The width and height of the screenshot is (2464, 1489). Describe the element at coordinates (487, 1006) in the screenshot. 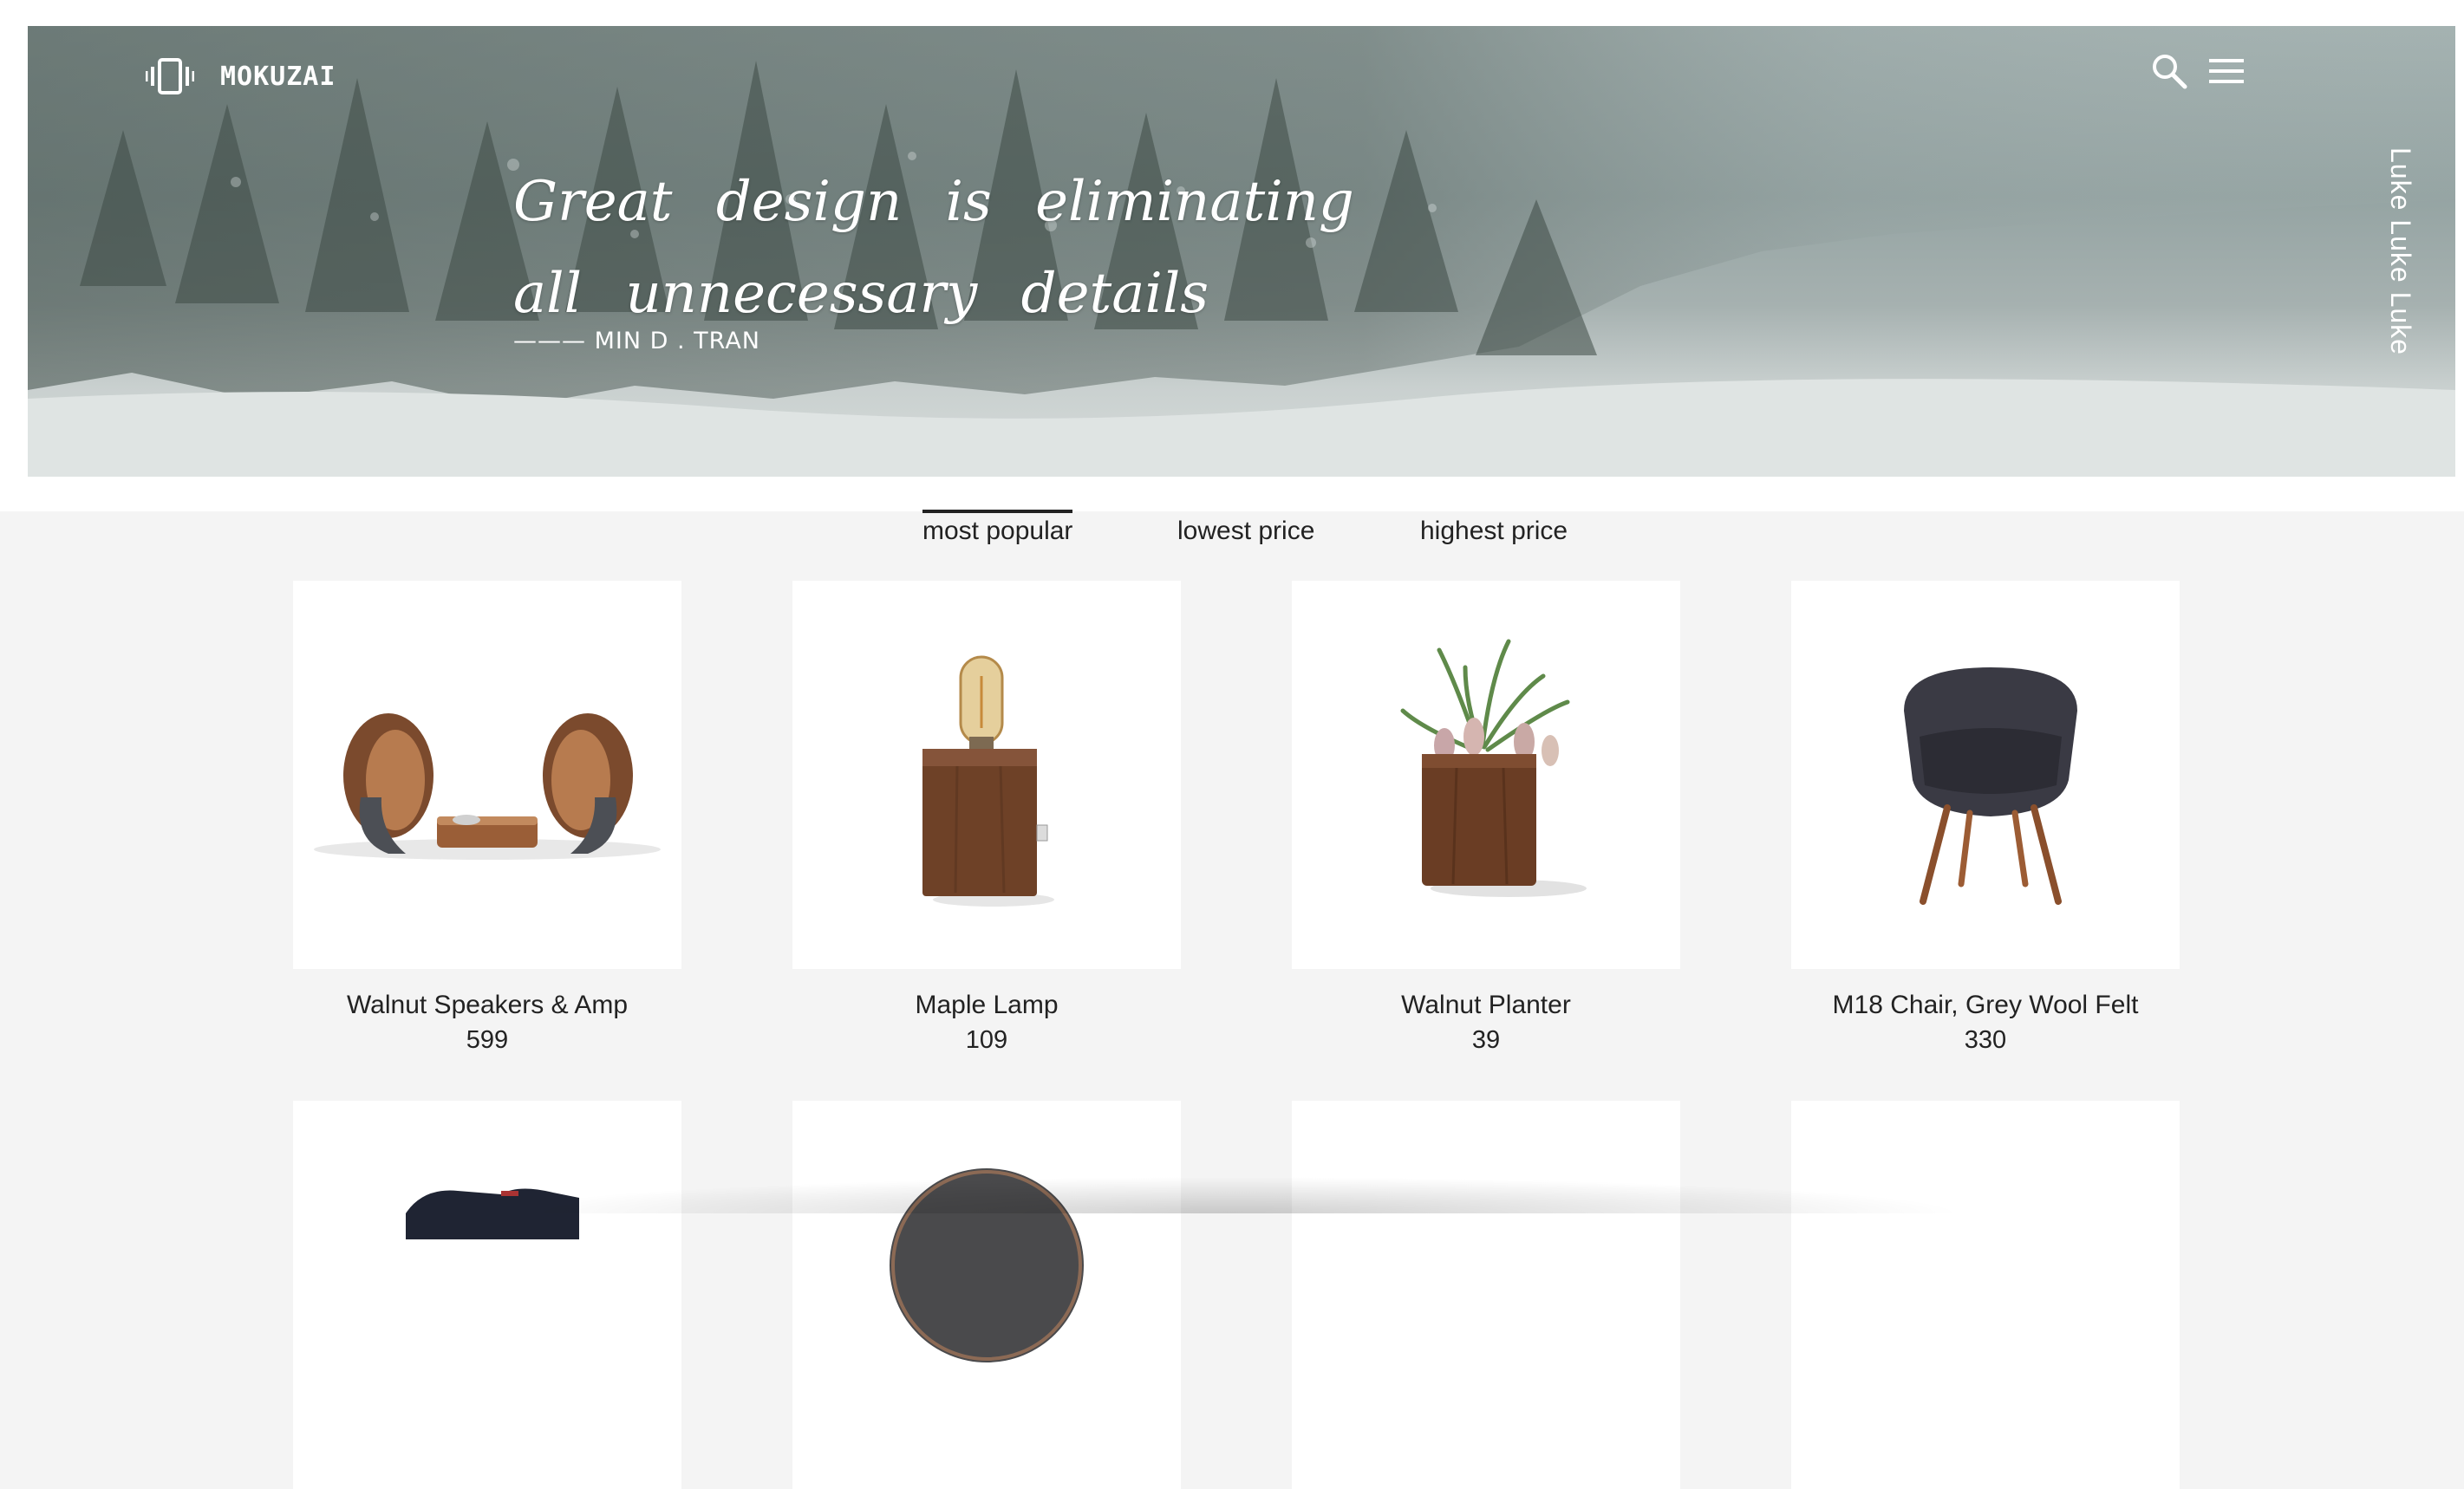

I see `product-name: Walnut Speakers & Amp` at that location.